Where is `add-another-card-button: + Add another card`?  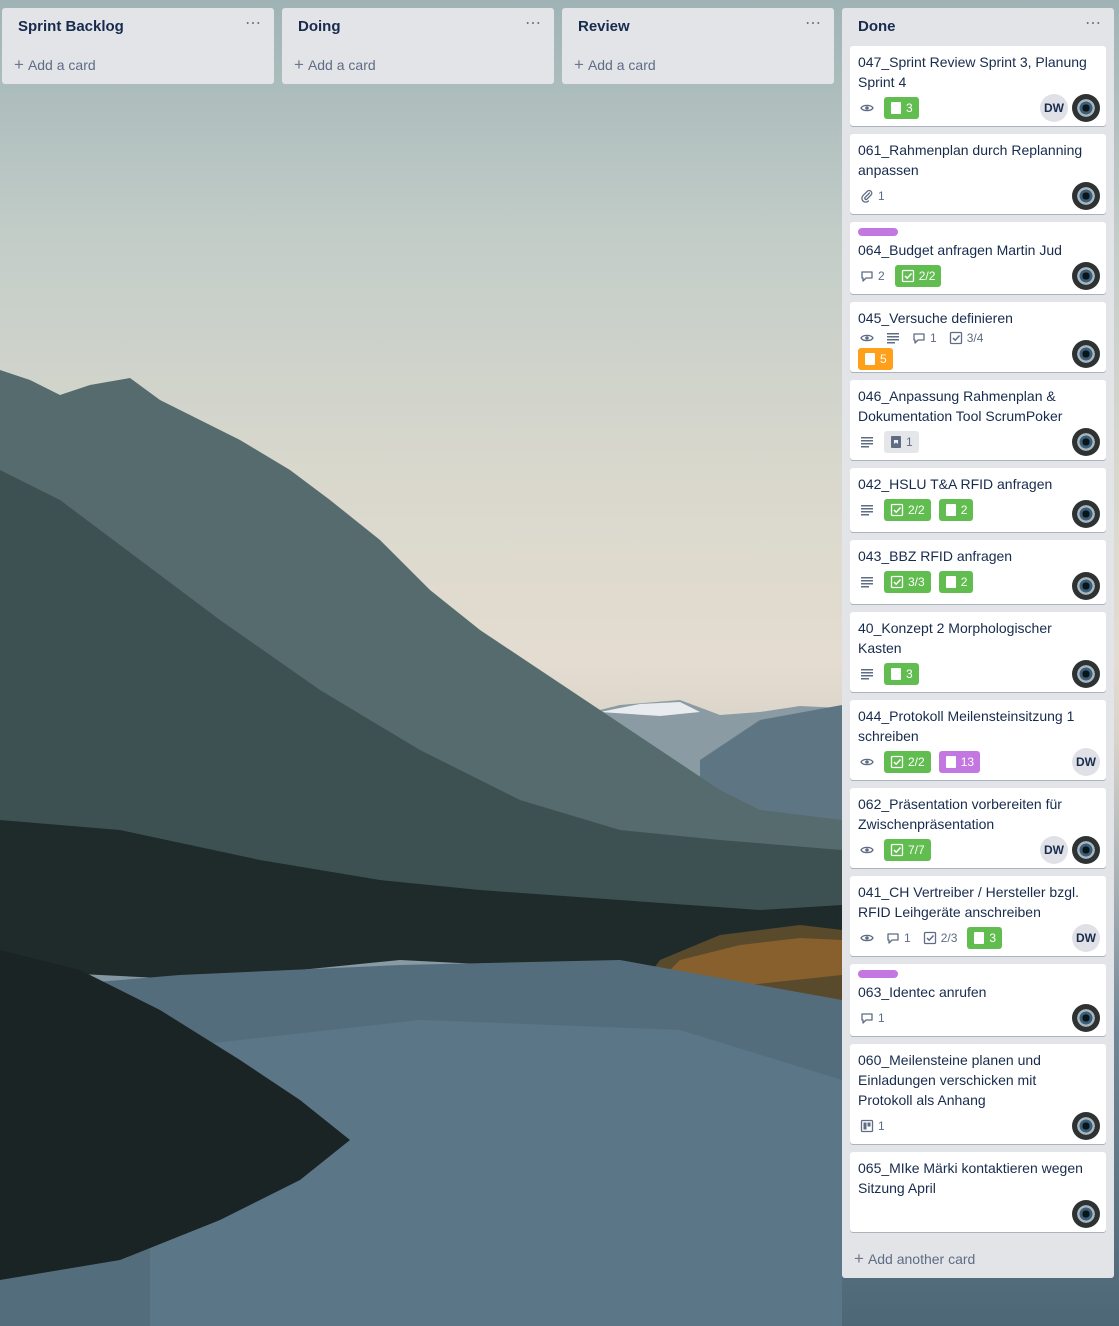
add-another-card-button: + Add another card is located at coordinates (978, 1259).